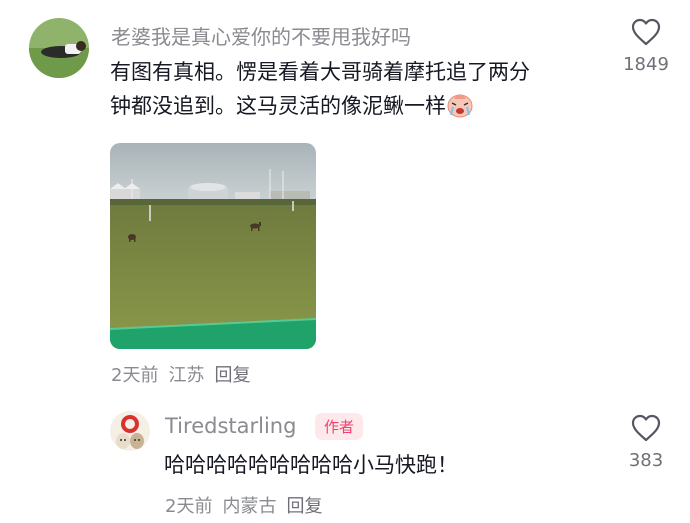  Describe the element at coordinates (320, 72) in the screenshot. I see `comment-text-line: 有图有真相。愣是看着大哥骑着摩托追了两分` at that location.